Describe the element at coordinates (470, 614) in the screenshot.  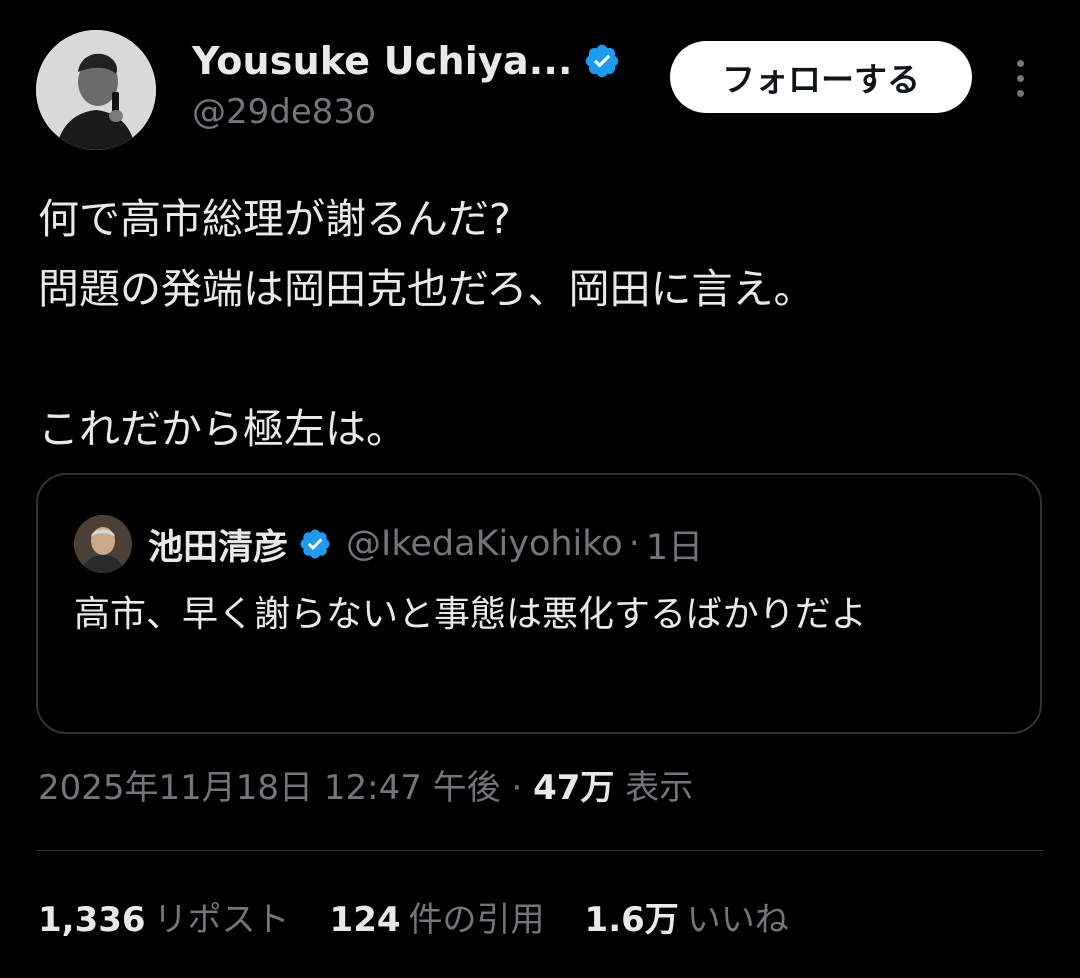
I see `quoted-text: 高市、早く謝らないと事態は悪化するばかりだよ` at that location.